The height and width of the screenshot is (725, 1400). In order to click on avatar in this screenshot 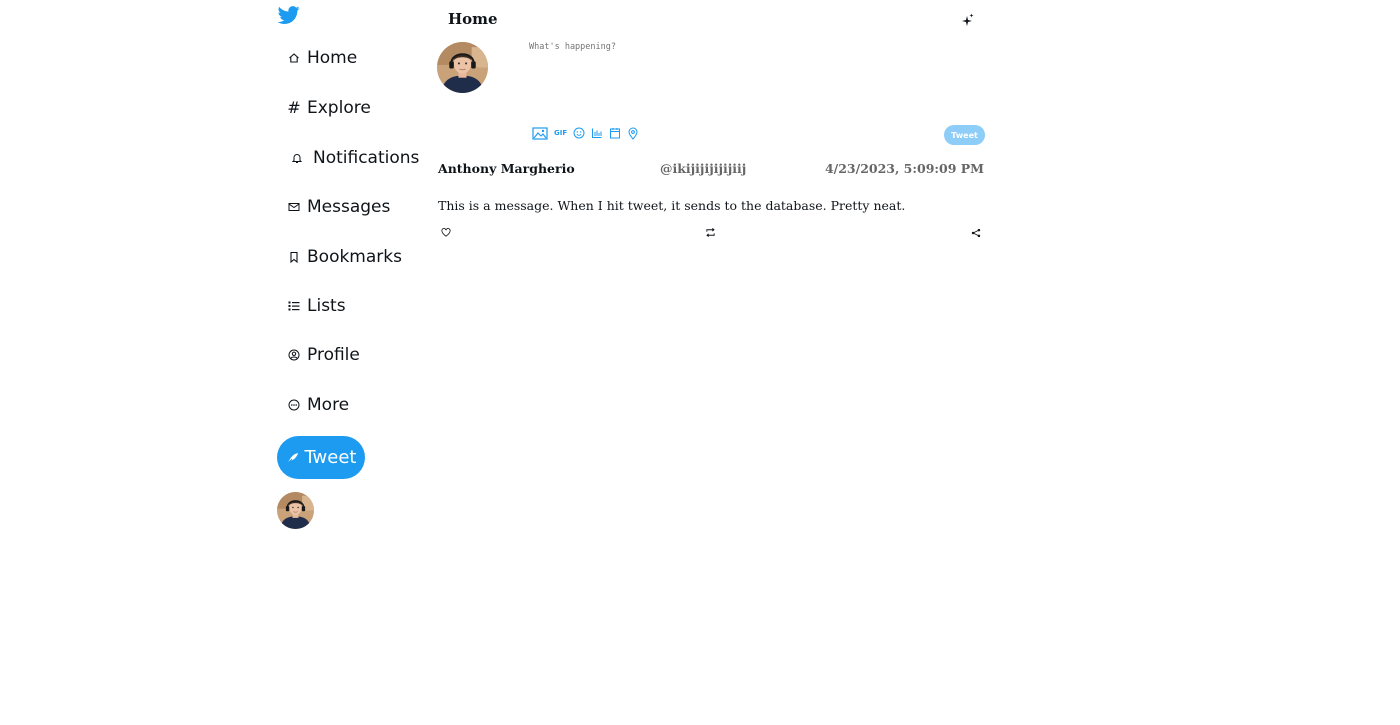, I will do `click(295, 510)`.